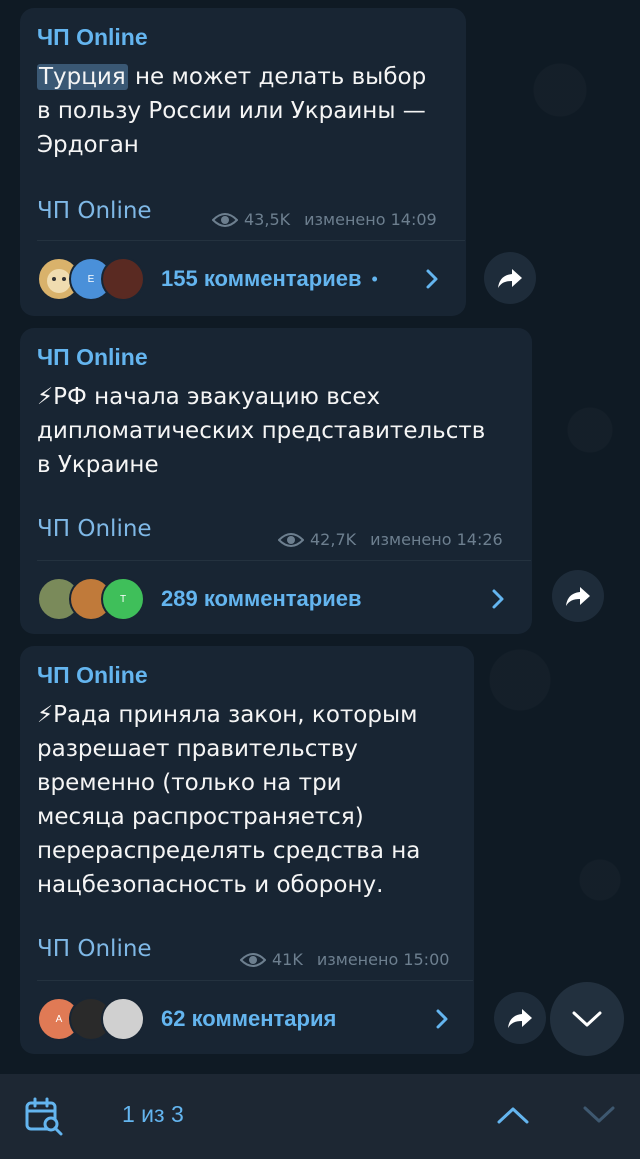  Describe the element at coordinates (92, 279) in the screenshot. I see `commenter-avatars: E` at that location.